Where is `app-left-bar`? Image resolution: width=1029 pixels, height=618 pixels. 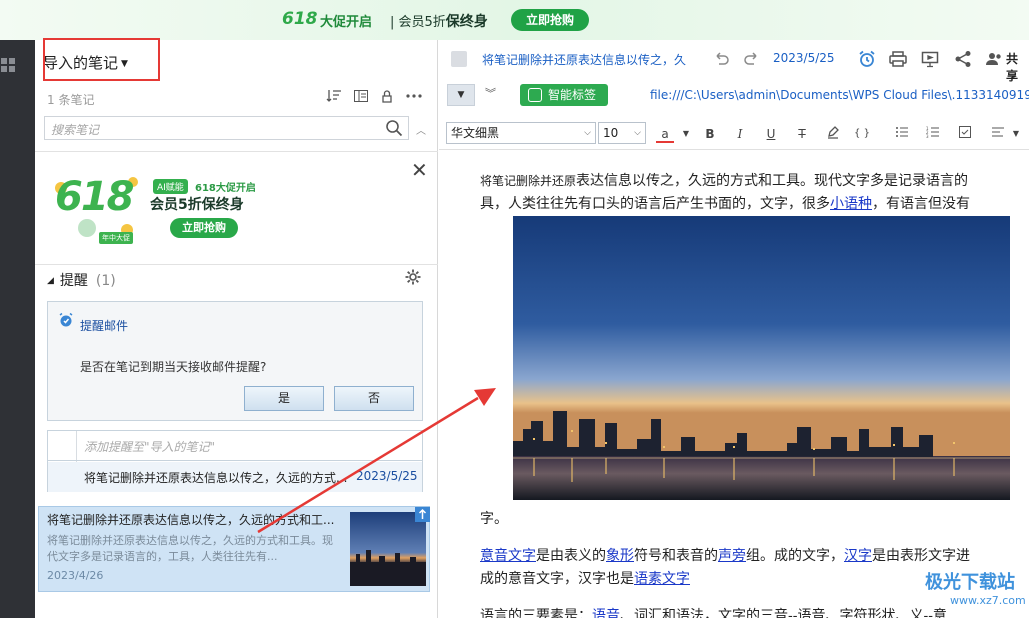
app-left-bar is located at coordinates (17, 329).